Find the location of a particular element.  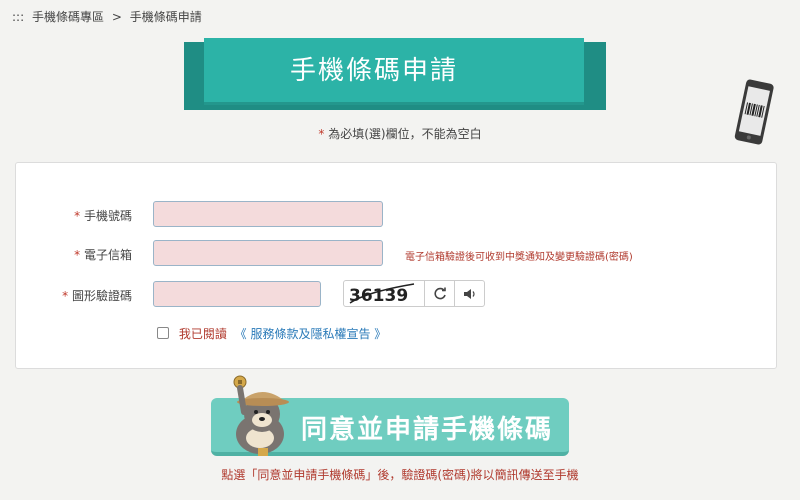

required-note: * 為必填(選)欄位，不能為空白 is located at coordinates (400, 133).